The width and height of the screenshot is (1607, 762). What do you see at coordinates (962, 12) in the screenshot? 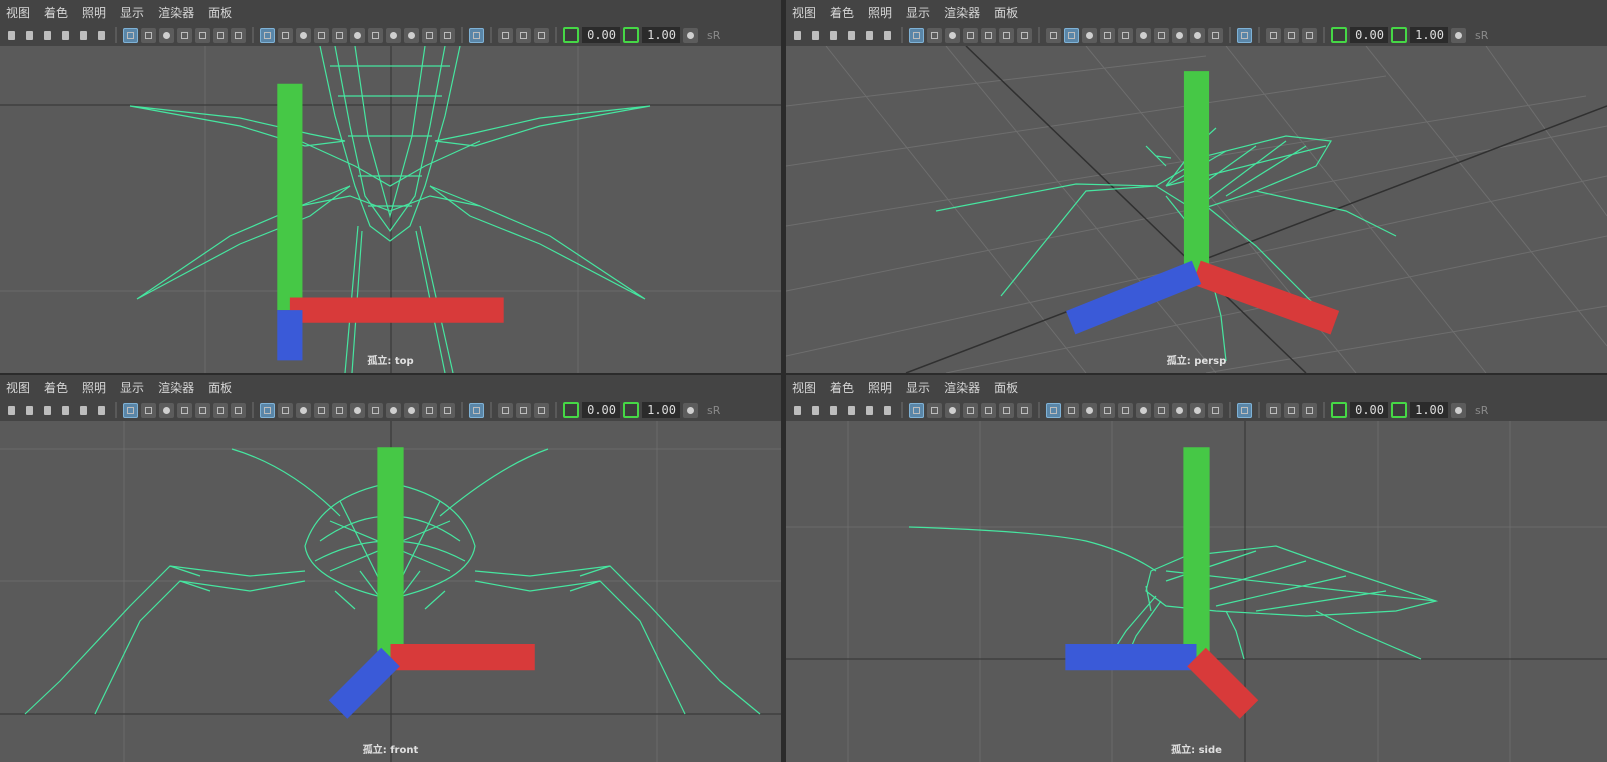
I see `menu-renderer: 渲染器` at bounding box center [962, 12].